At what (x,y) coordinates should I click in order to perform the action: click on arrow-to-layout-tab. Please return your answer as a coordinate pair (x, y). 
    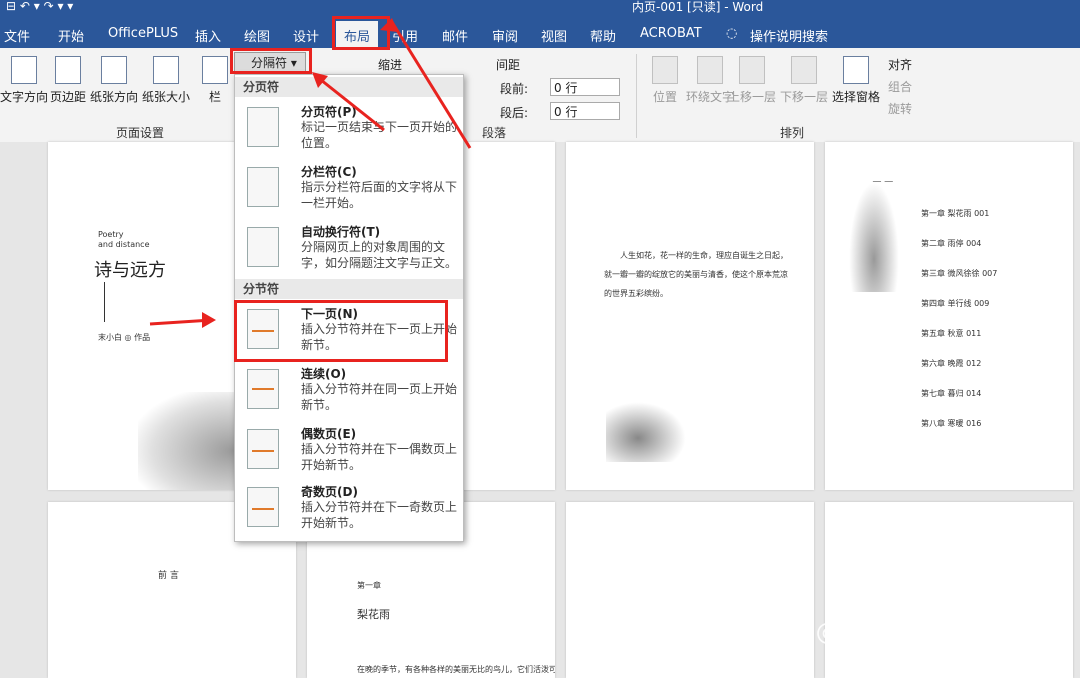
    Looking at the image, I should click on (431, 85).